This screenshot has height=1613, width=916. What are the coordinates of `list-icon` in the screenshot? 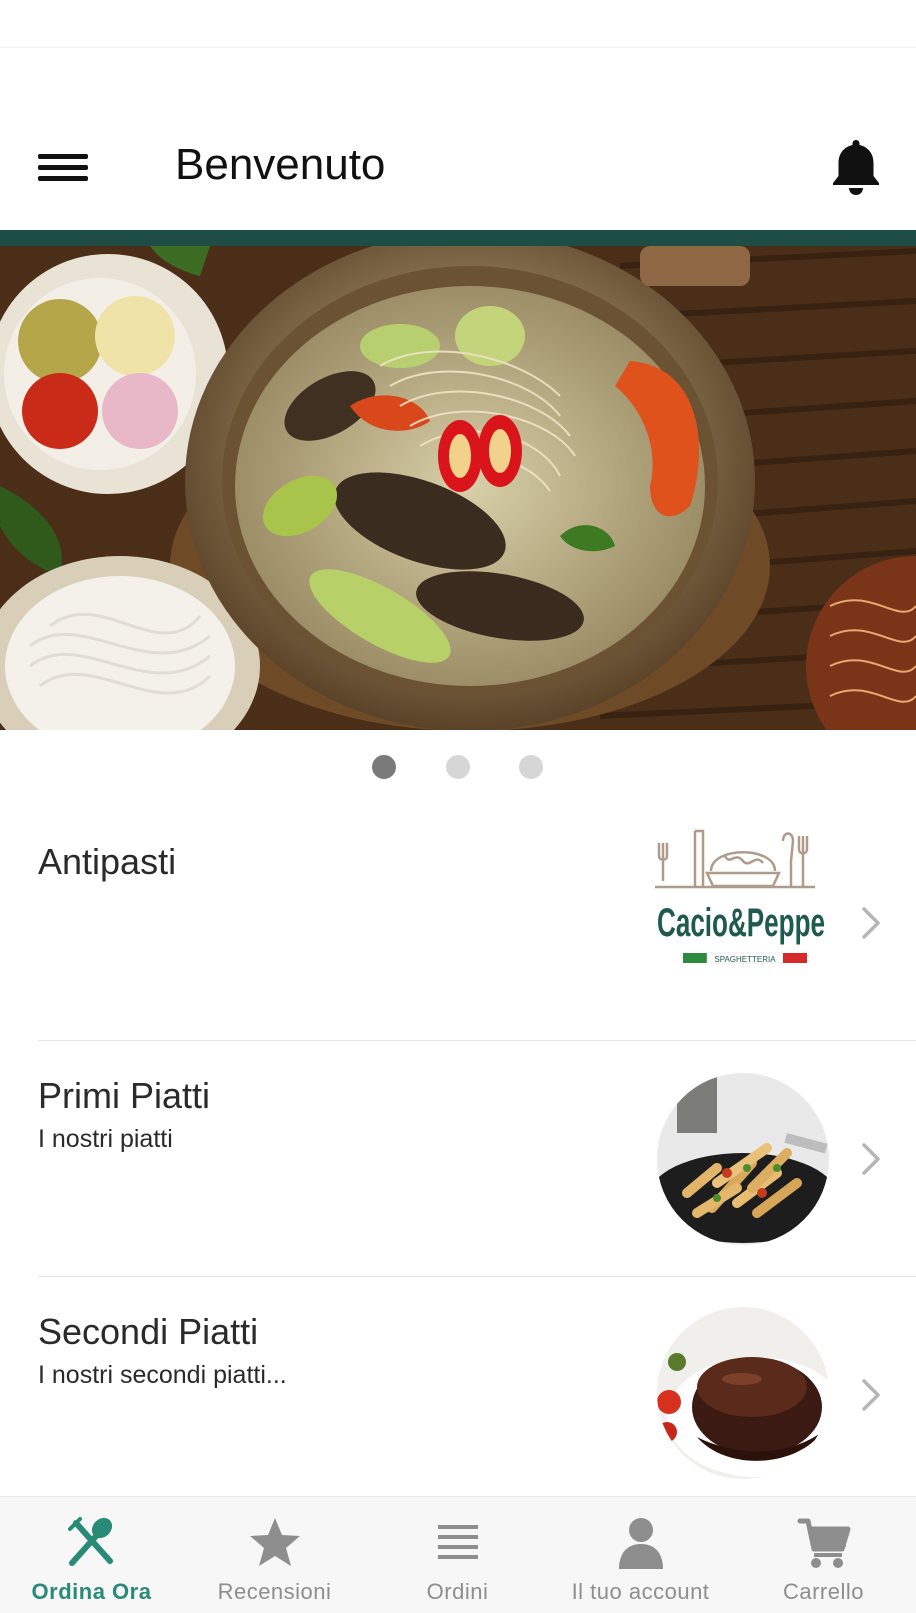 It's located at (458, 1543).